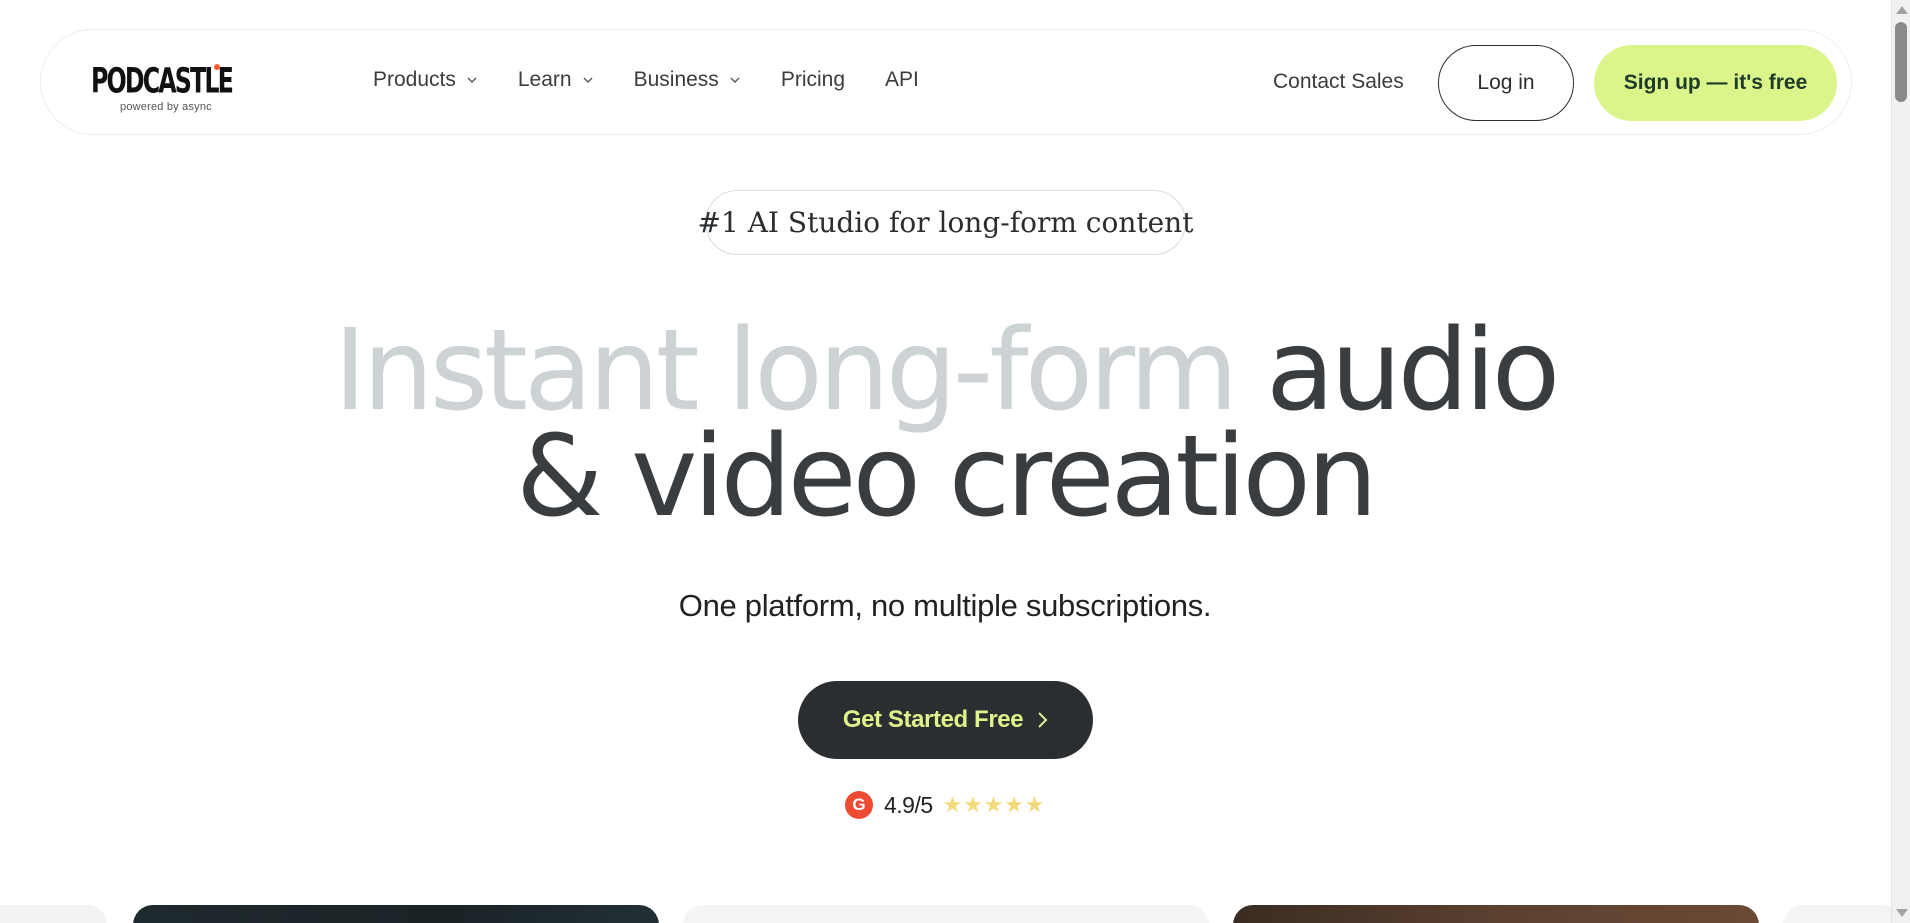 This screenshot has height=923, width=1910. What do you see at coordinates (1900, 461) in the screenshot?
I see `page-scrollbar` at bounding box center [1900, 461].